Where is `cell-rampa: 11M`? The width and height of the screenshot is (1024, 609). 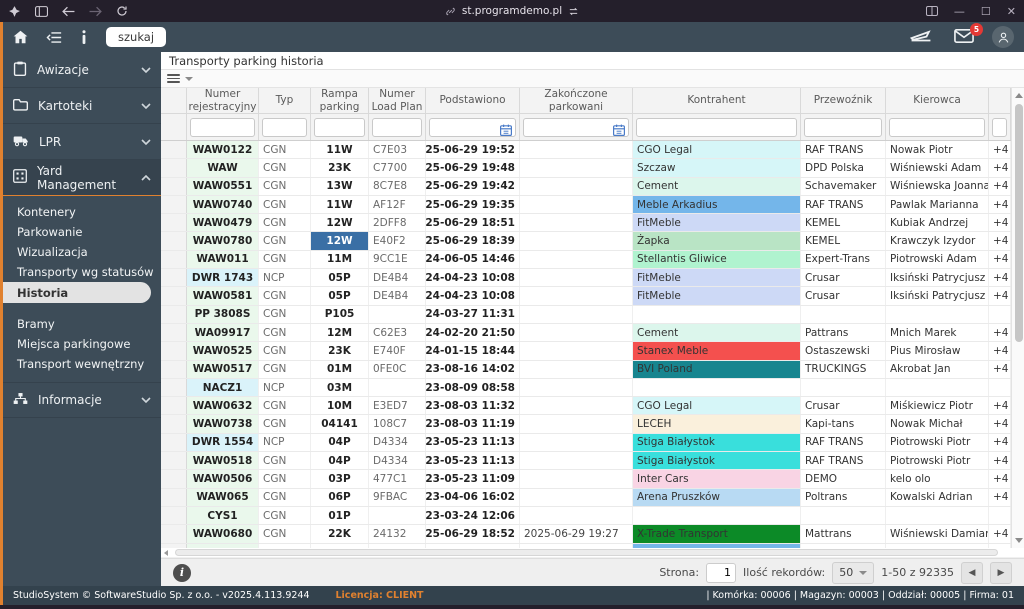
cell-rampa: 11M is located at coordinates (340, 259).